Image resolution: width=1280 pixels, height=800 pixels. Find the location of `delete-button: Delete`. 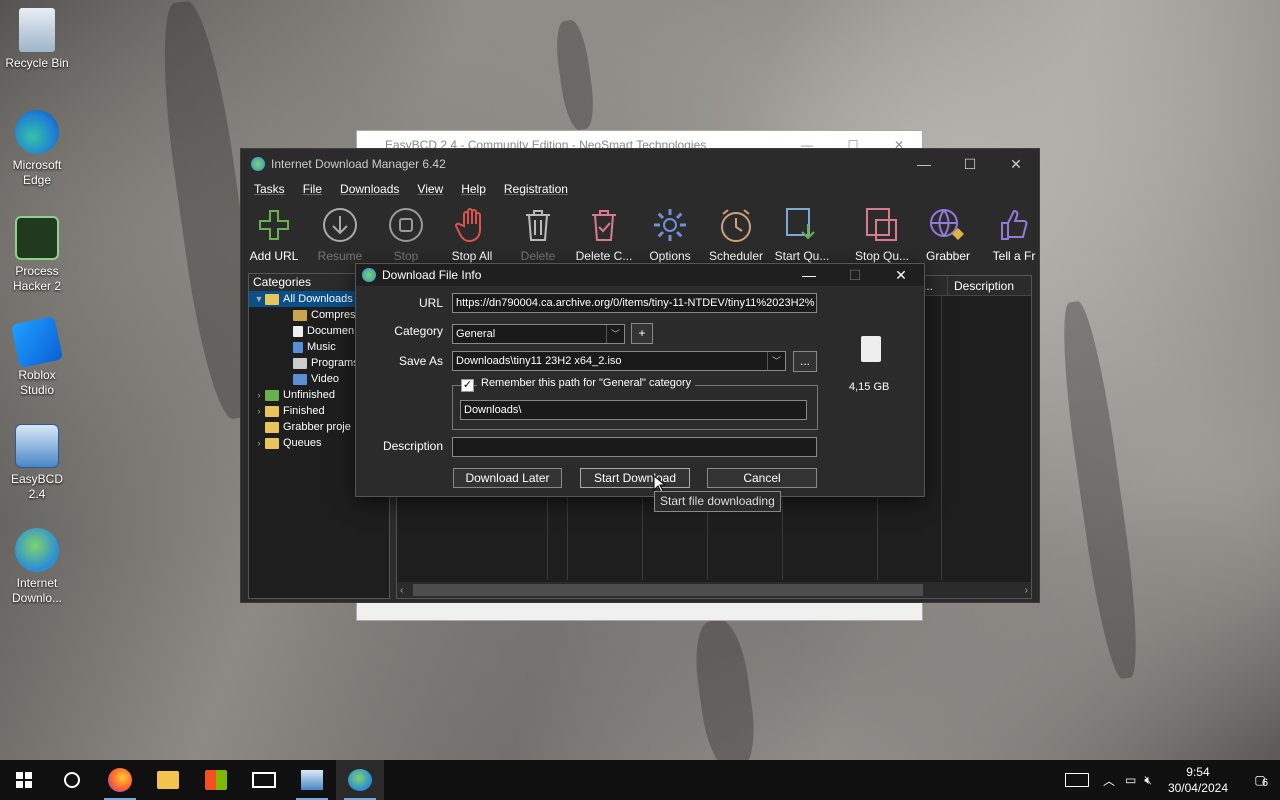

delete-button: Delete is located at coordinates (538, 238).